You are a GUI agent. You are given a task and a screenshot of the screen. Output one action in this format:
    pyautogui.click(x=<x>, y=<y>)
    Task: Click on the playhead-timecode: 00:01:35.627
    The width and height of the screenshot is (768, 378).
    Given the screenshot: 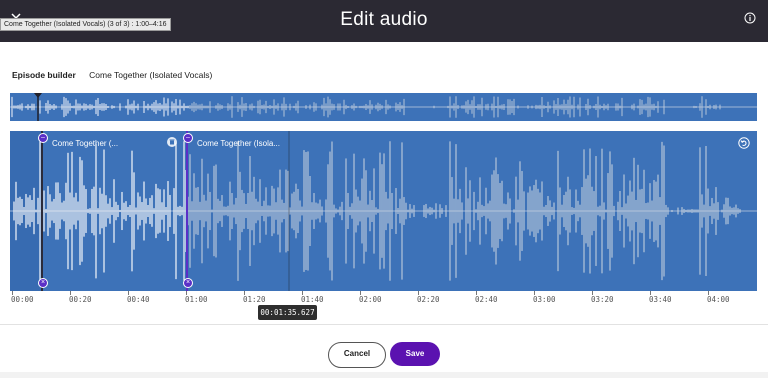 What is the action you would take?
    pyautogui.click(x=287, y=312)
    